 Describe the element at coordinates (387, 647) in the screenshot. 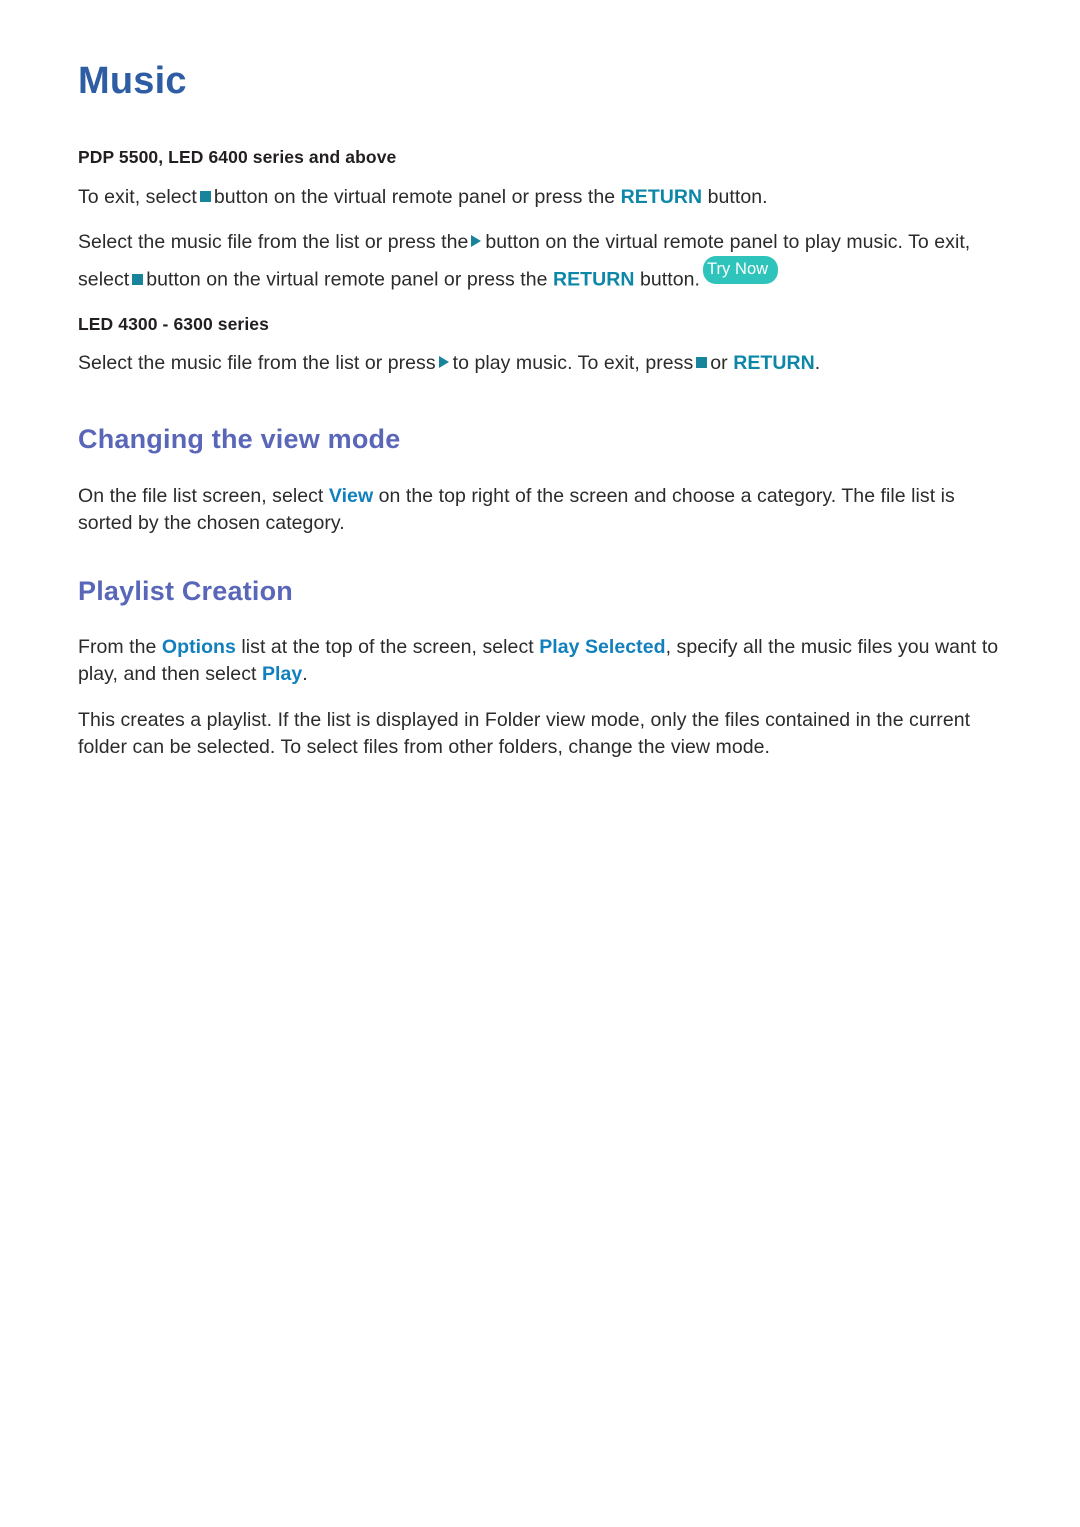

I see `paragraph-text-mid-1: list at the top of the screen, select` at that location.